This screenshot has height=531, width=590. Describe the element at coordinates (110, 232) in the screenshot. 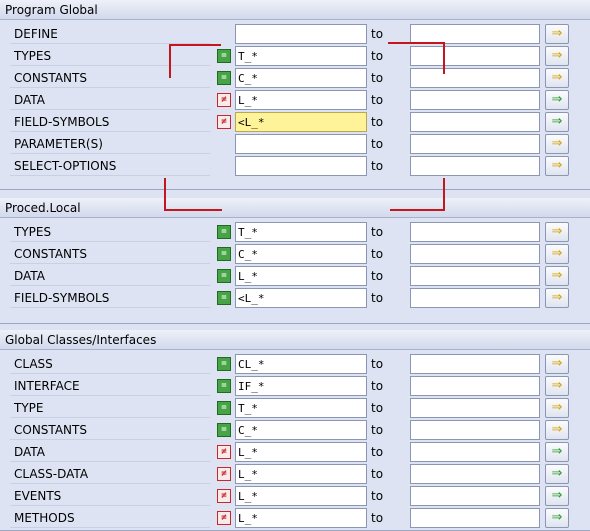

I see `field-label: TYPES` at that location.